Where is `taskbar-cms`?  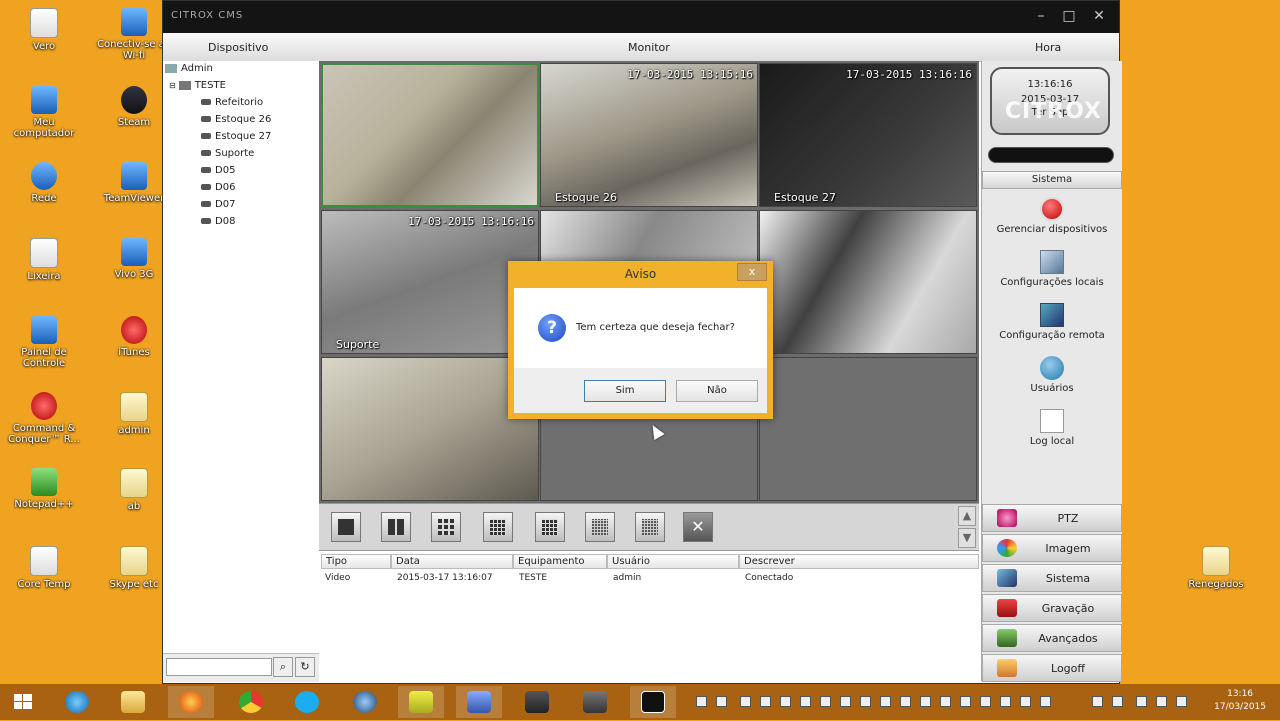 taskbar-cms is located at coordinates (653, 702).